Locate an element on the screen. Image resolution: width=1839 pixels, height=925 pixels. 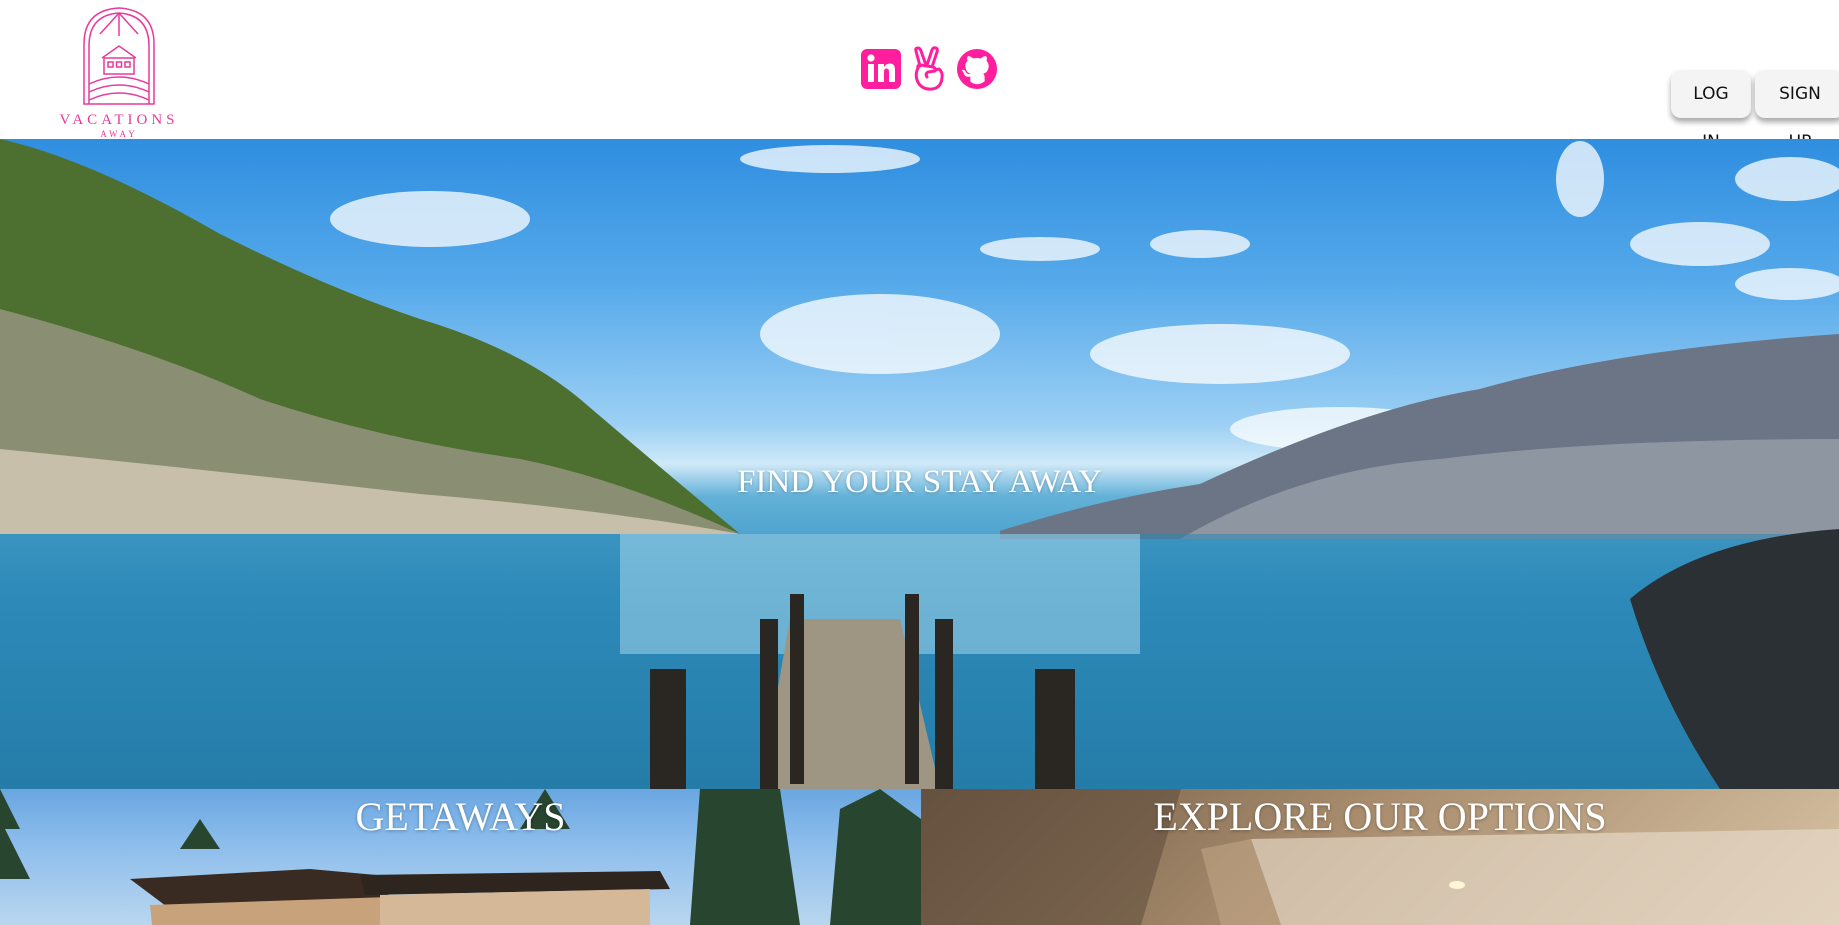
getaways-tile: GETAWAYS is located at coordinates (460, 857).